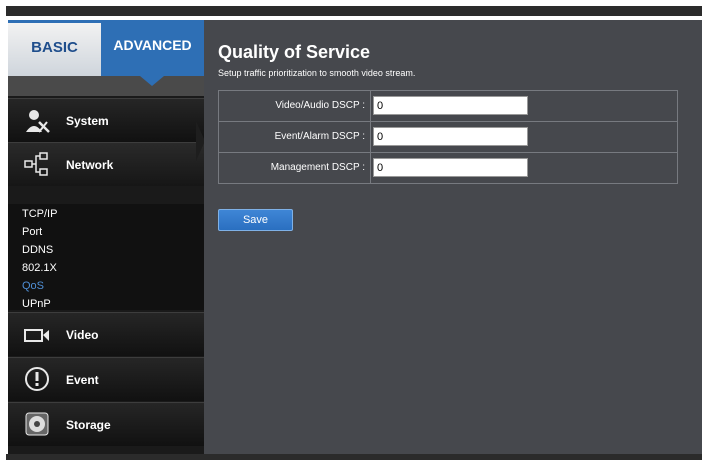  Describe the element at coordinates (82, 380) in the screenshot. I see `sidebar-item-label: Event` at that location.